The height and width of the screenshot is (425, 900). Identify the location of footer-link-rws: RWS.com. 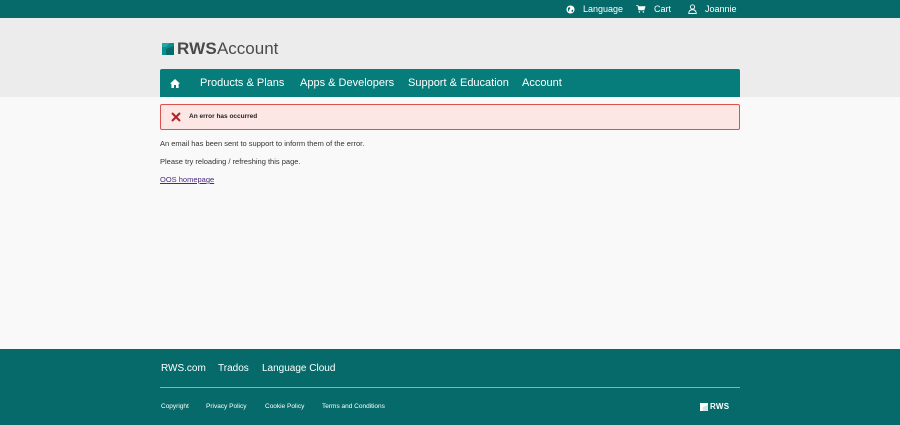
(183, 368).